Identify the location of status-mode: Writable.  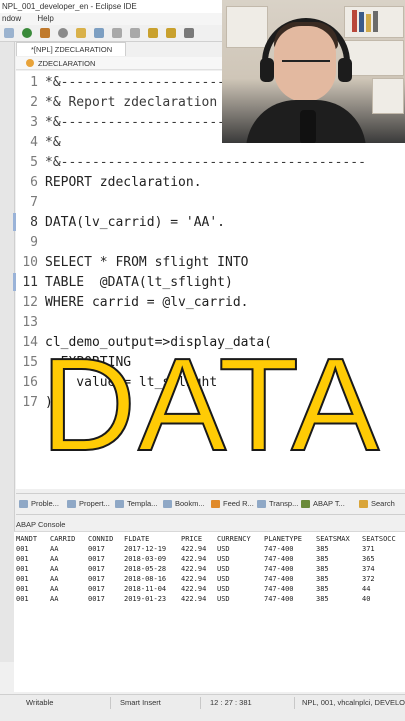
(40, 702).